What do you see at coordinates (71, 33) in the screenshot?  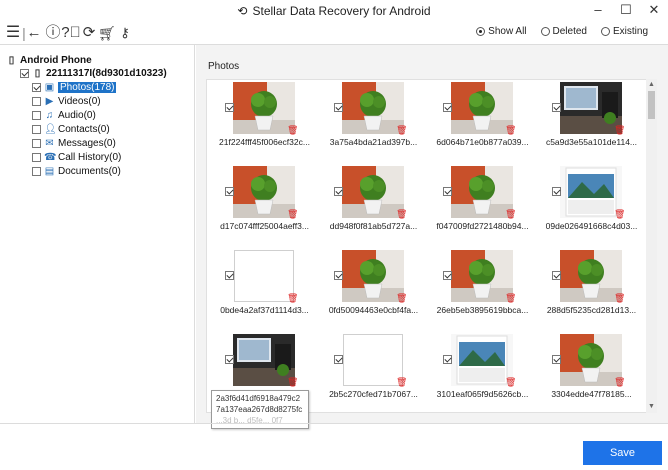 I see `help-icon: ?⃝` at bounding box center [71, 33].